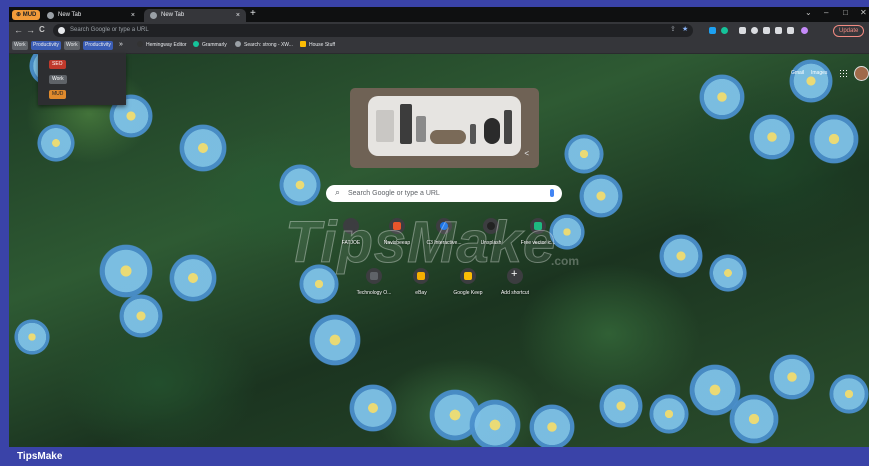 This screenshot has width=869, height=466. What do you see at coordinates (843, 73) in the screenshot?
I see `google-apps-icon` at bounding box center [843, 73].